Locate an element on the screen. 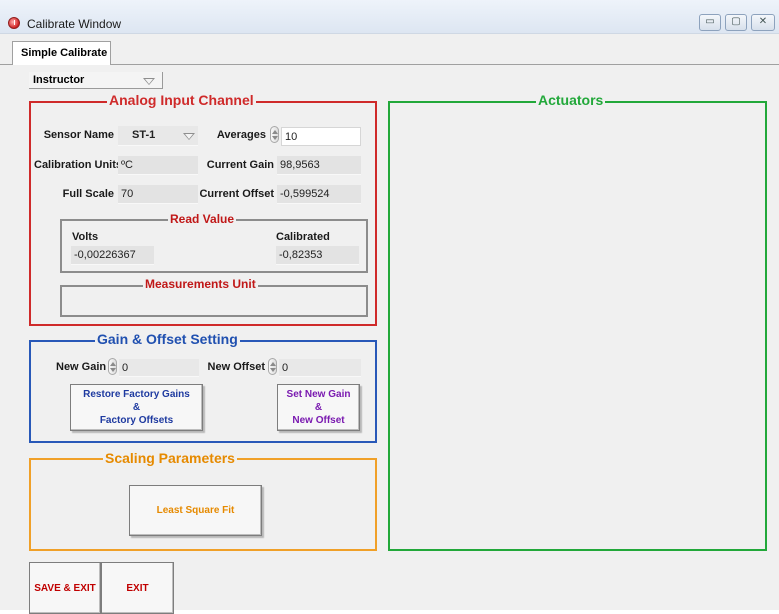  sensor-name-select: ST-1 is located at coordinates (158, 136).